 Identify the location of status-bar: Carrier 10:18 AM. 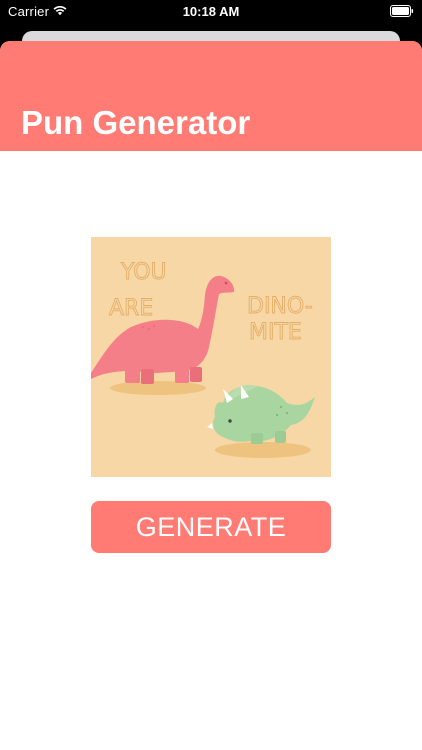
(211, 12).